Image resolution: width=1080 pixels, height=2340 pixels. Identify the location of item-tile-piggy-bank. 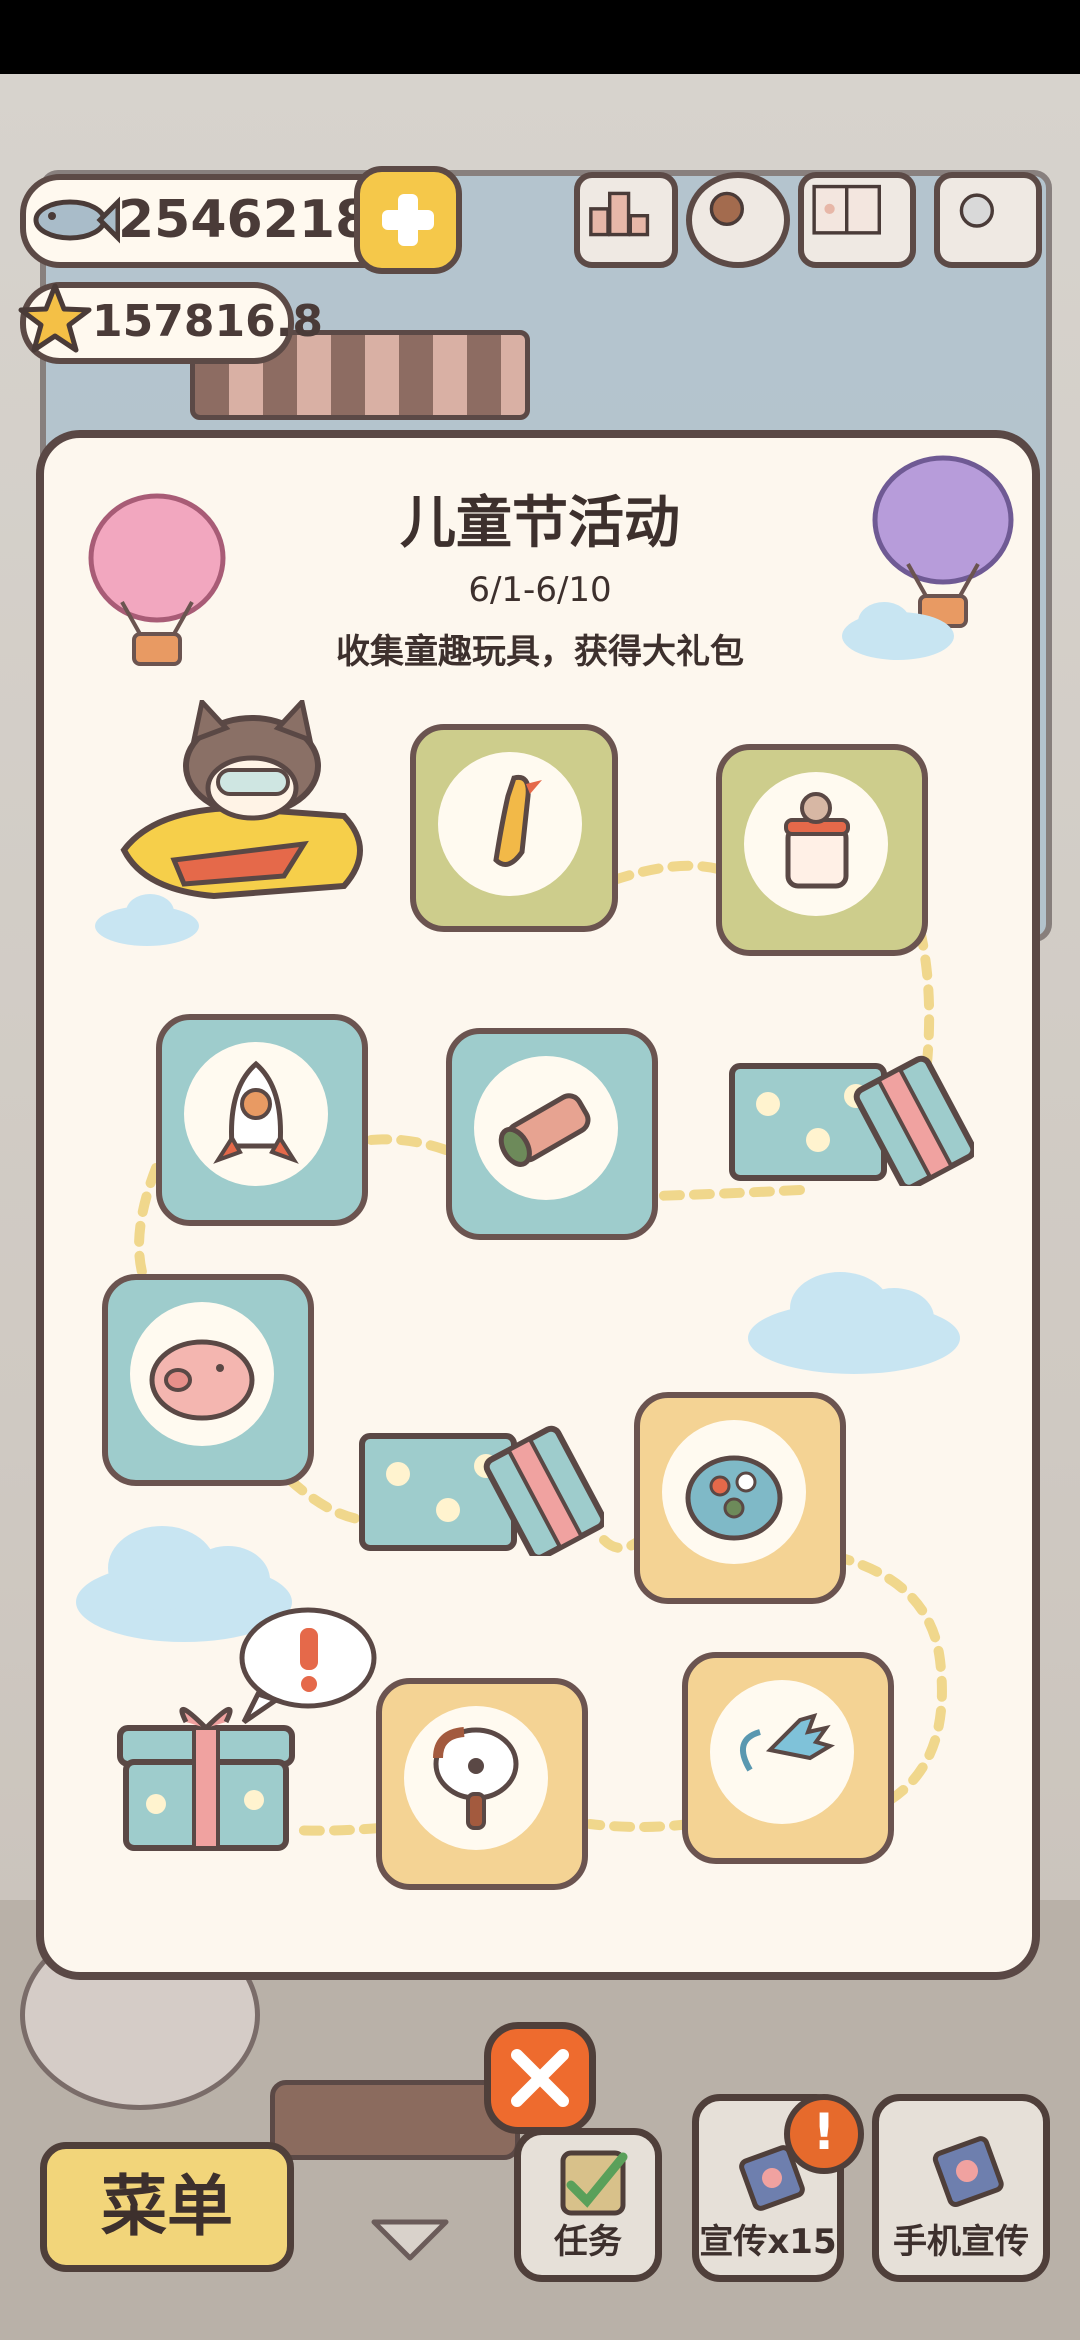
(208, 1380).